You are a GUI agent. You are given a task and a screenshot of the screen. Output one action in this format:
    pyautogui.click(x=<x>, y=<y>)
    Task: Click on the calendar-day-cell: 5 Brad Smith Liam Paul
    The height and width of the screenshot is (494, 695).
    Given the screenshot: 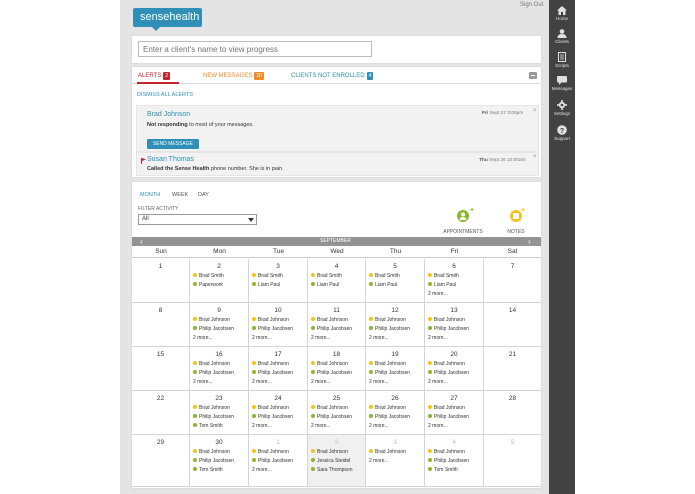 What is the action you would take?
    pyautogui.click(x=395, y=281)
    